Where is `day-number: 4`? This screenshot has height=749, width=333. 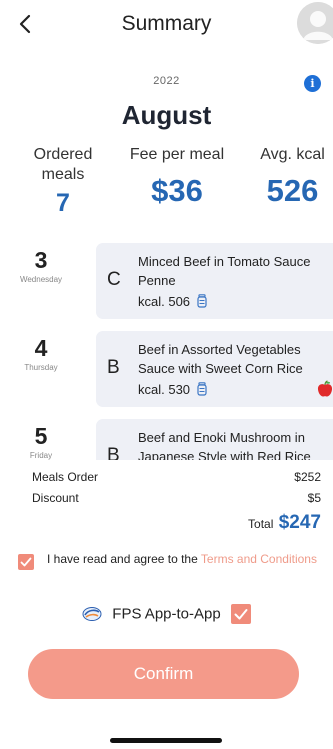 day-number: 4 is located at coordinates (41, 348).